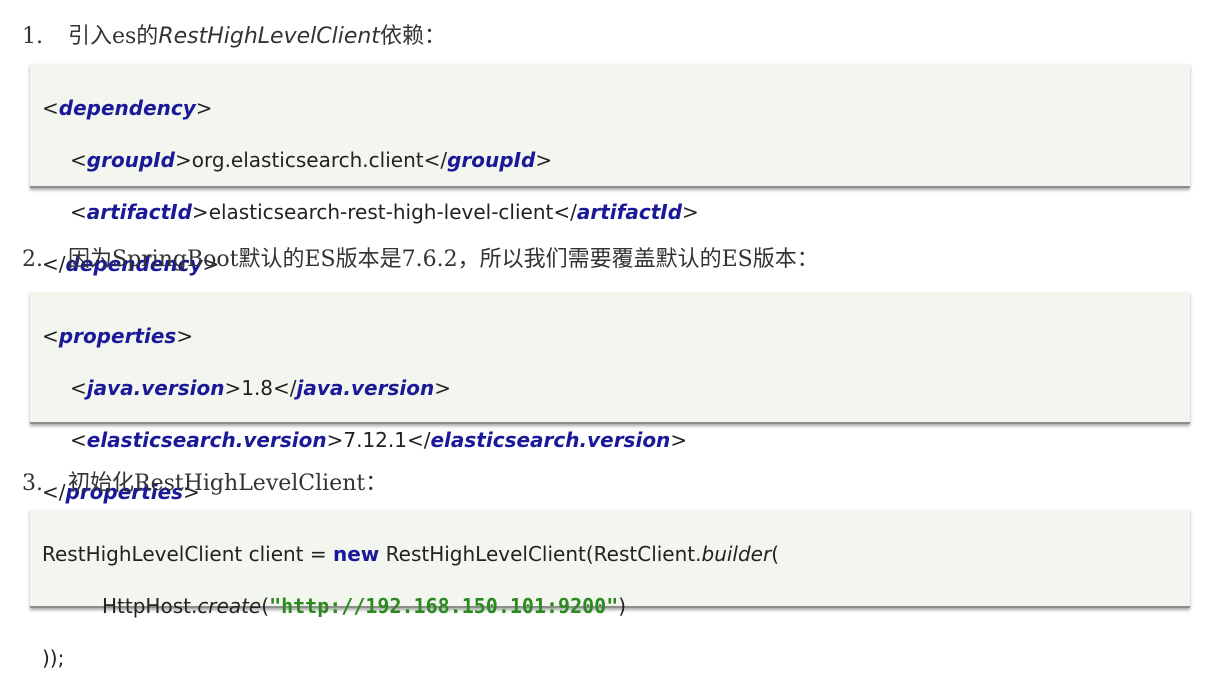 The height and width of the screenshot is (697, 1215). Describe the element at coordinates (616, 108) in the screenshot. I see `code-line: <dependency>` at that location.